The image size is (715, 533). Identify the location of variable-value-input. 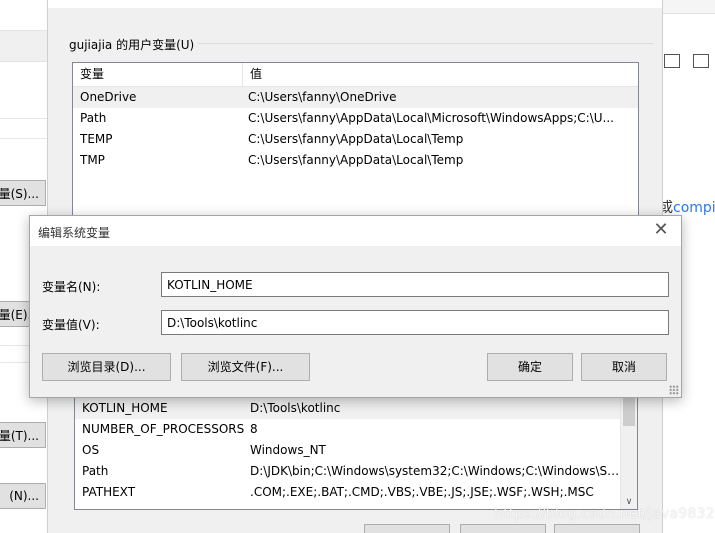
(415, 322).